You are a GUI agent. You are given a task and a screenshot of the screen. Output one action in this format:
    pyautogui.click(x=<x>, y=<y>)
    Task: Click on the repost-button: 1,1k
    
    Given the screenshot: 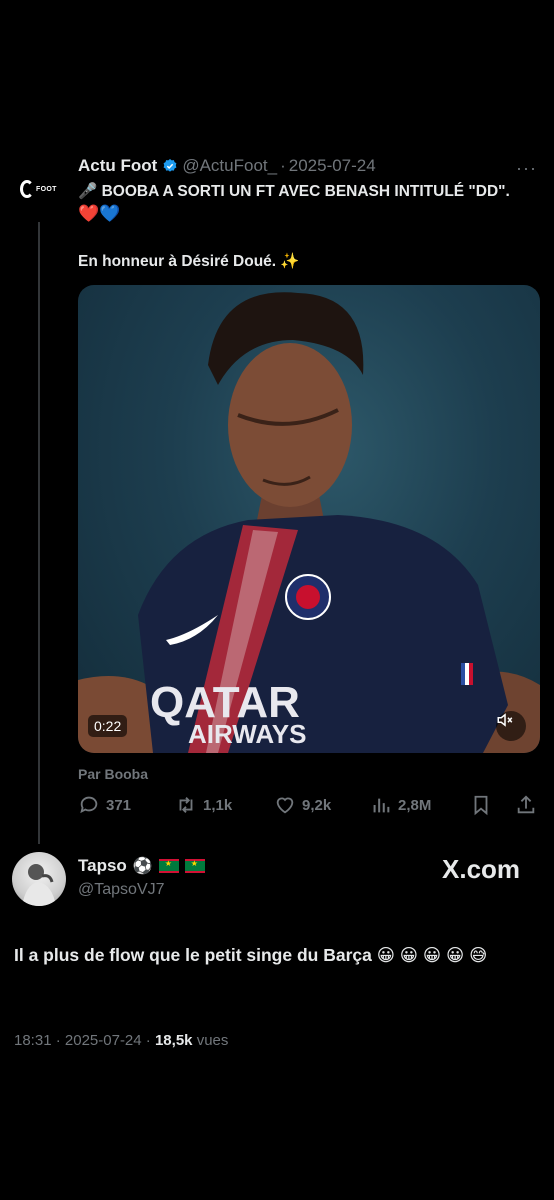 What is the action you would take?
    pyautogui.click(x=203, y=805)
    